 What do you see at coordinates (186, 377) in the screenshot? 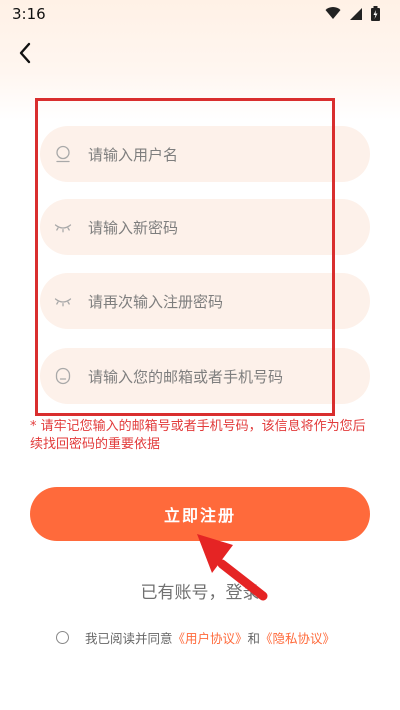
I see `contact-placeholder: 请输入您的邮箱或者手机号码` at bounding box center [186, 377].